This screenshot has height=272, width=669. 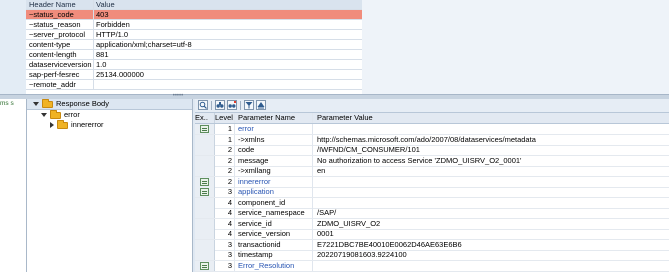 What do you see at coordinates (87, 124) in the screenshot?
I see `tree-node-label: innererror` at bounding box center [87, 124].